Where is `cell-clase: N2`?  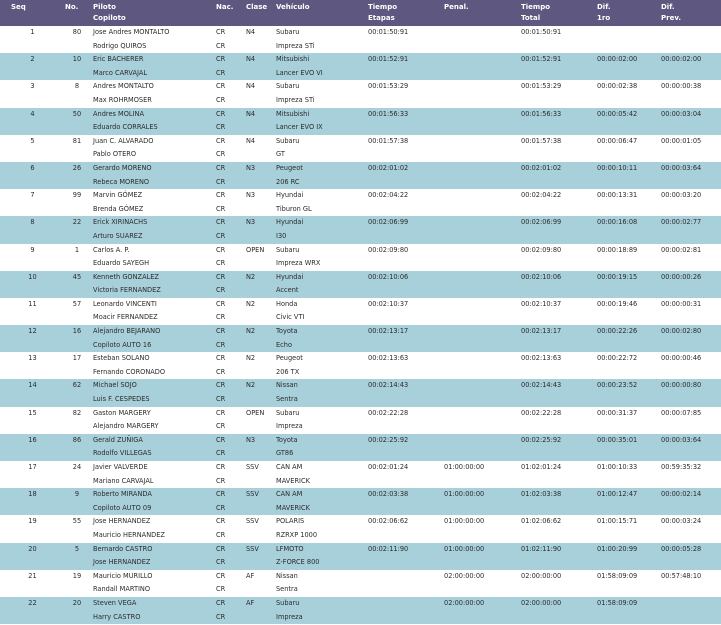 cell-clase: N2 is located at coordinates (261, 339).